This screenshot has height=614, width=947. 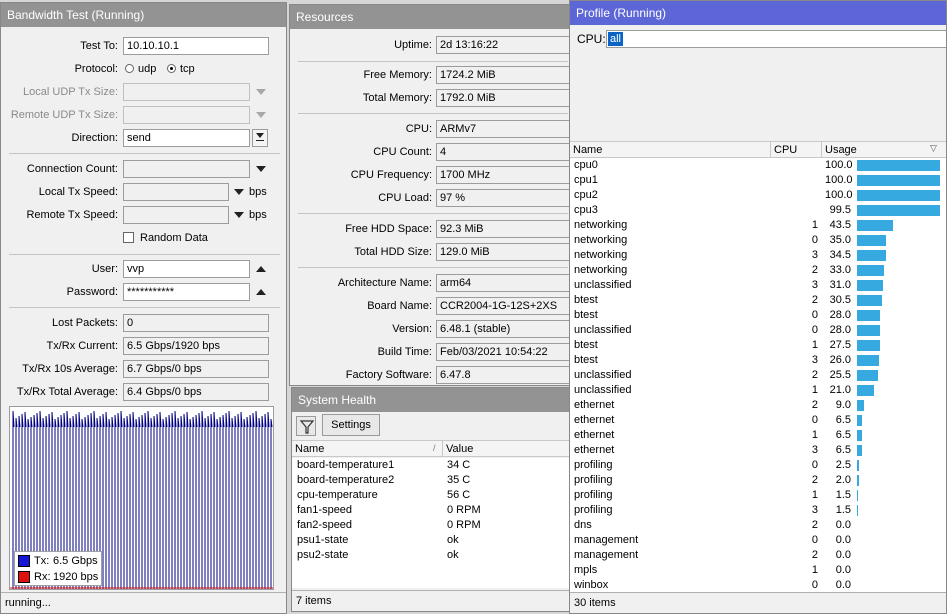 I want to click on col-value-header: Value, so click(x=506, y=449).